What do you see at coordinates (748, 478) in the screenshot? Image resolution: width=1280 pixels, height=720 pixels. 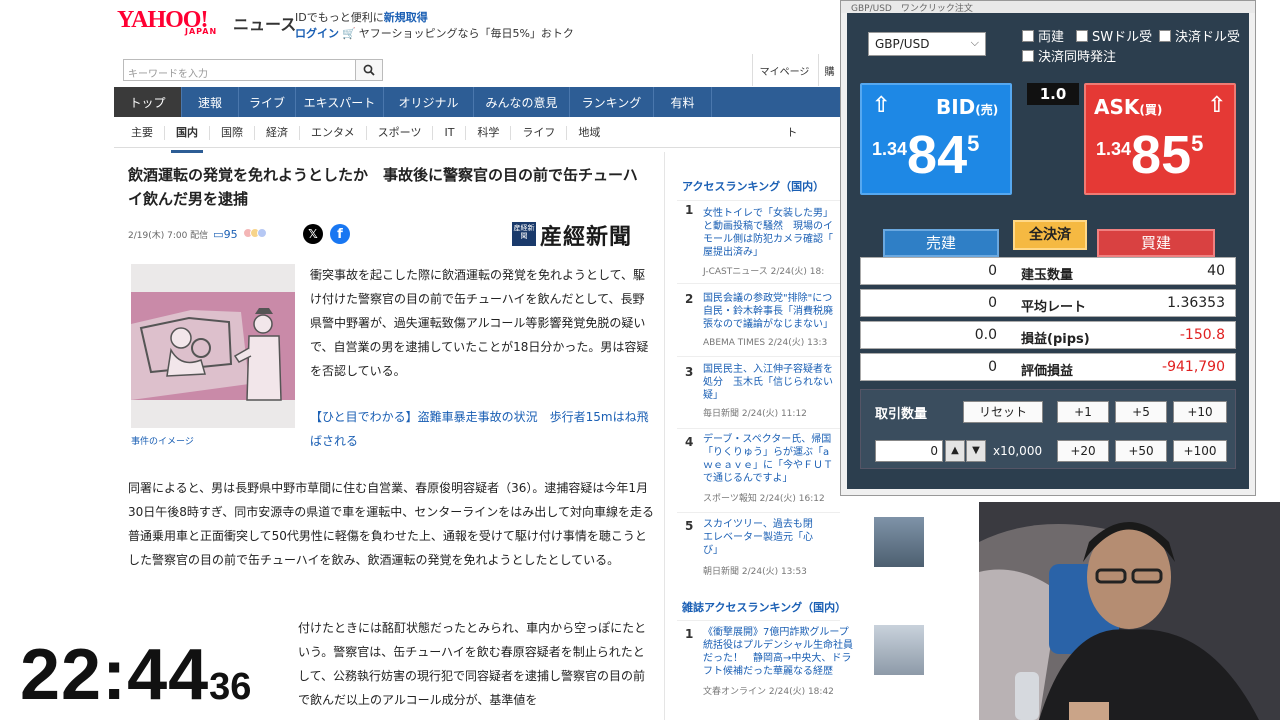 I see `headline-line: で通じるんですよ」` at bounding box center [748, 478].